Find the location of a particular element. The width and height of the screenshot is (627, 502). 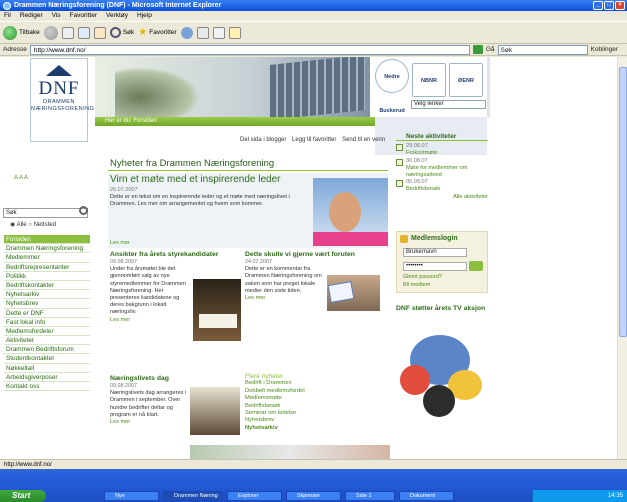

feature-image is located at coordinates (350, 212).